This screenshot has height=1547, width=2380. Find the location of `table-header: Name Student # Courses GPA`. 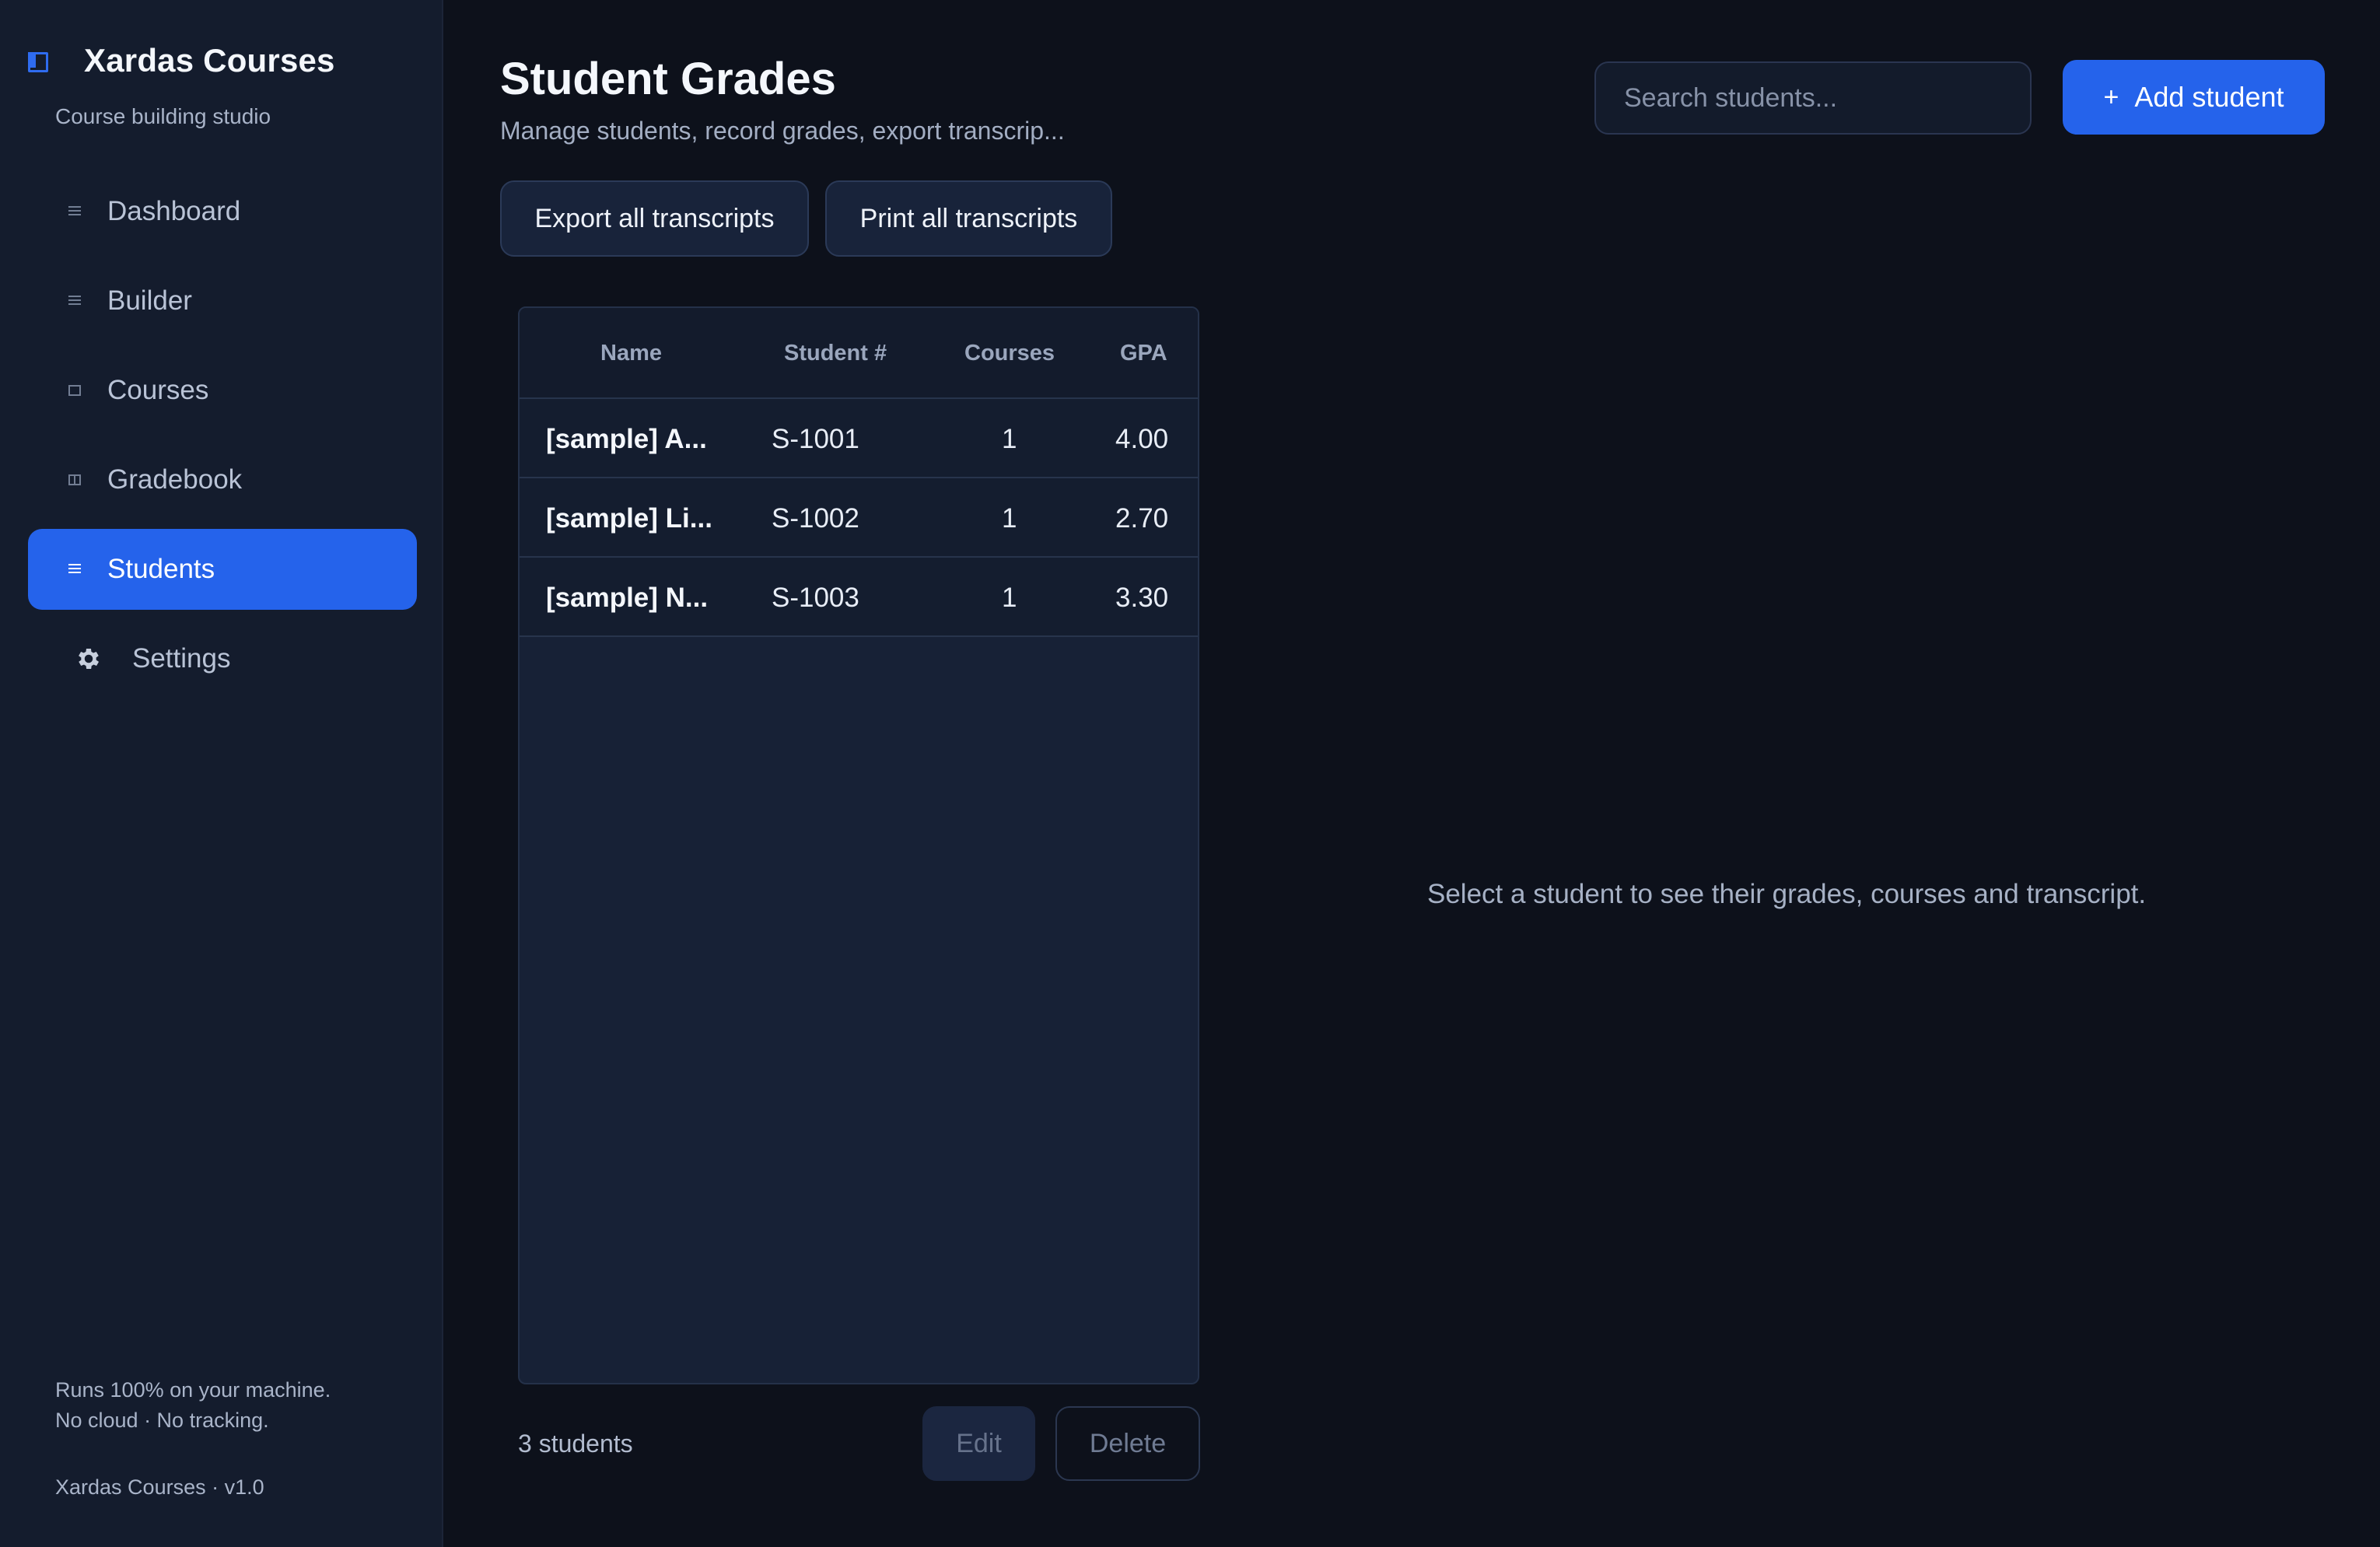

table-header: Name Student # Courses GPA is located at coordinates (859, 354).